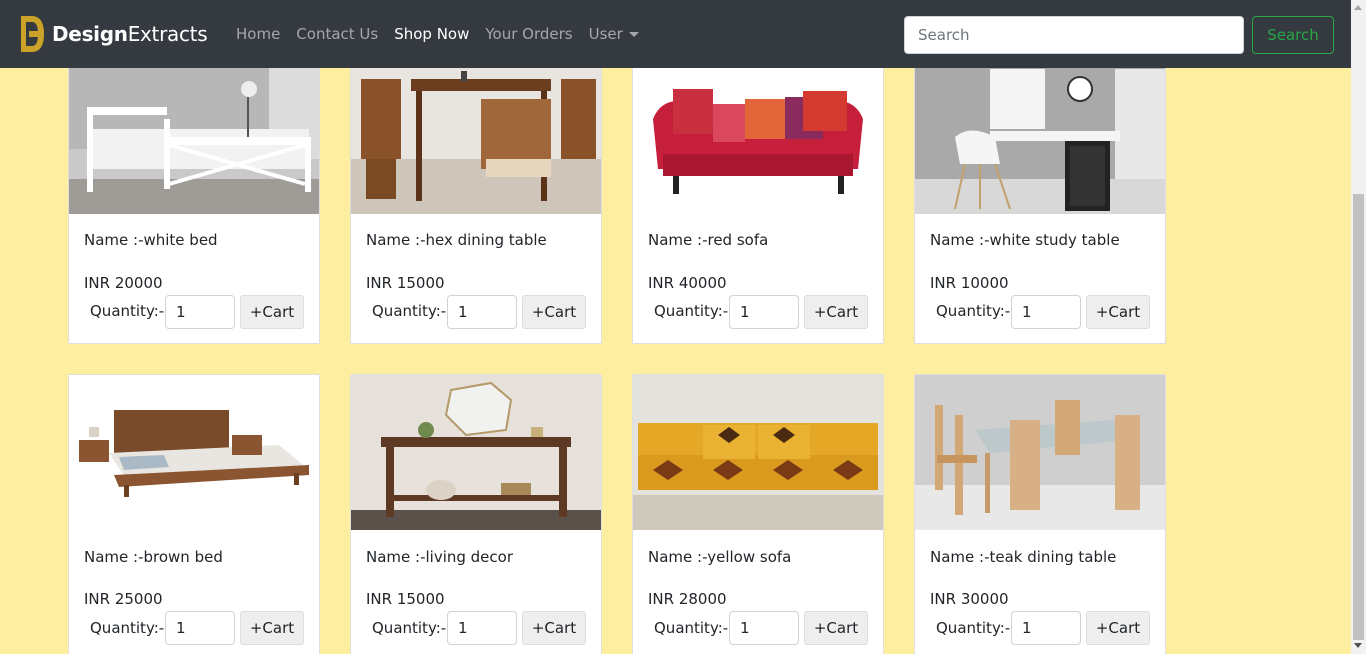 The image size is (1366, 654). What do you see at coordinates (633, 34) in the screenshot?
I see `chevron-down-icon` at bounding box center [633, 34].